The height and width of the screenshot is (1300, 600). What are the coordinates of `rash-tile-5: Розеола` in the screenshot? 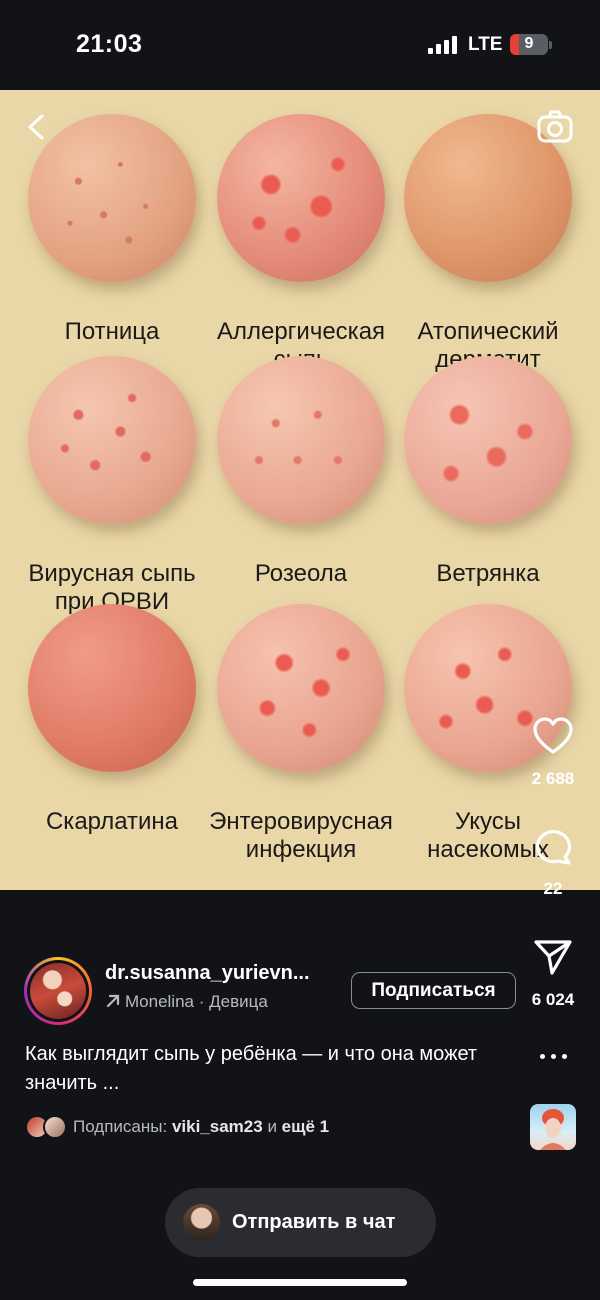 It's located at (301, 472).